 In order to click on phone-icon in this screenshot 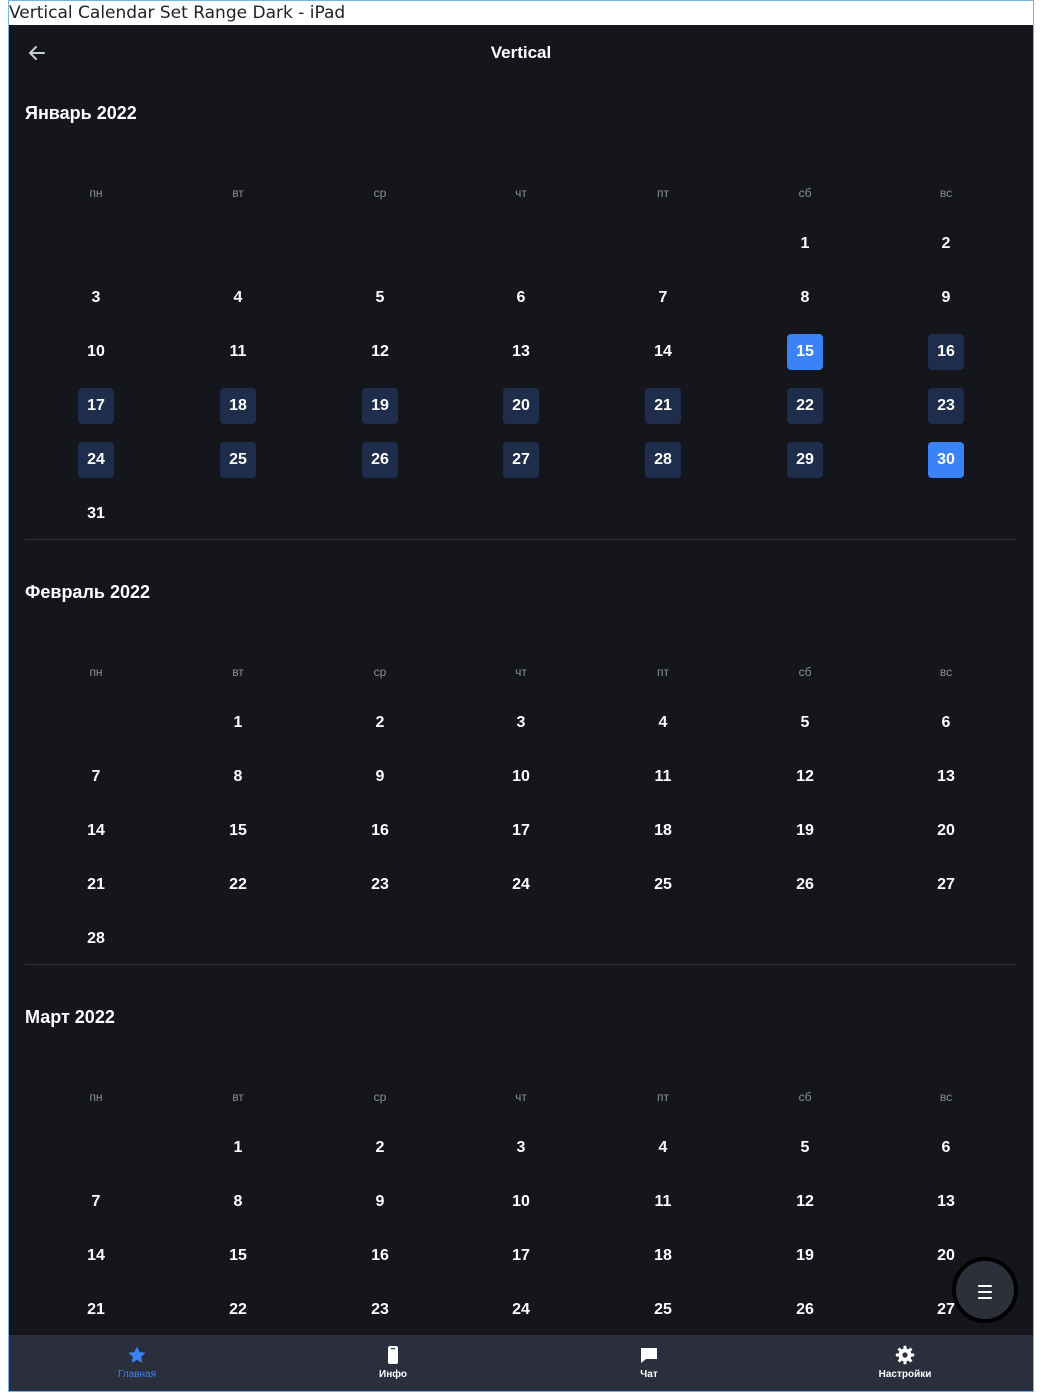, I will do `click(393, 1355)`.